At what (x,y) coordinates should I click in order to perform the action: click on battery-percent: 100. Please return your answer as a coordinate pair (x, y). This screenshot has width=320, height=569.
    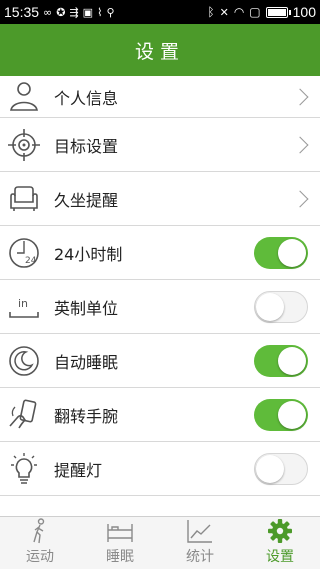
    Looking at the image, I should click on (304, 12).